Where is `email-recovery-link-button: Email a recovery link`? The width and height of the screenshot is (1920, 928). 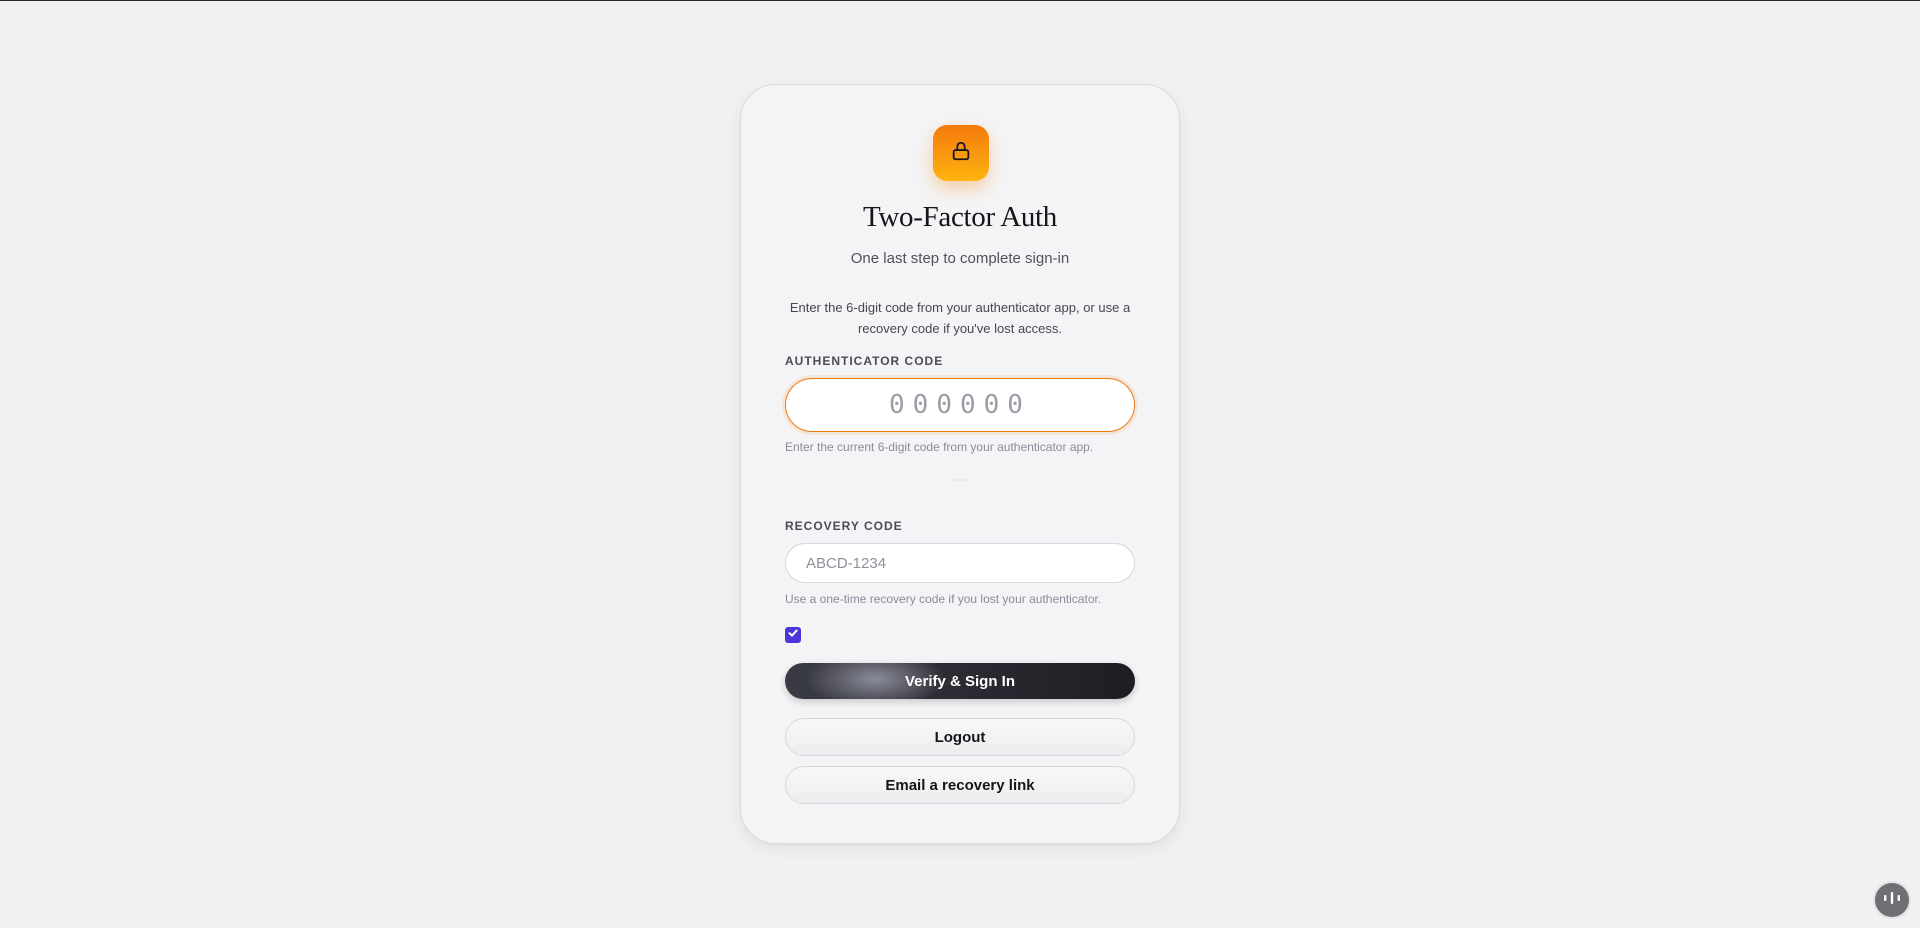
email-recovery-link-button: Email a recovery link is located at coordinates (960, 785).